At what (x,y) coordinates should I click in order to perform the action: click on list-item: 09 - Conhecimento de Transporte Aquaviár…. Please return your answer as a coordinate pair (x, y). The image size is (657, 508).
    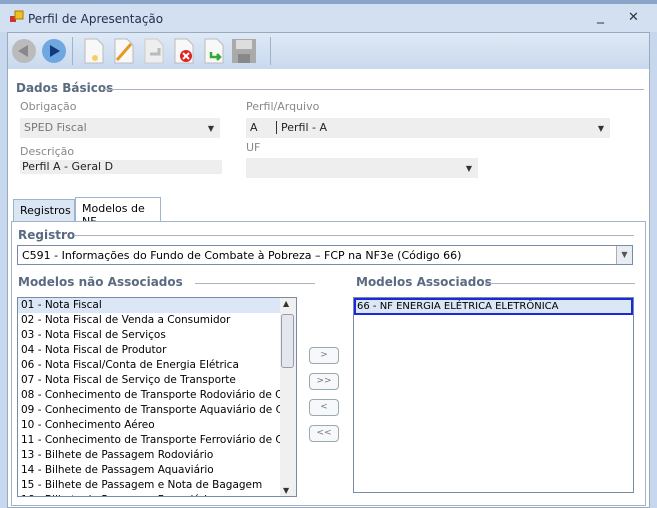
    Looking at the image, I should click on (157, 410).